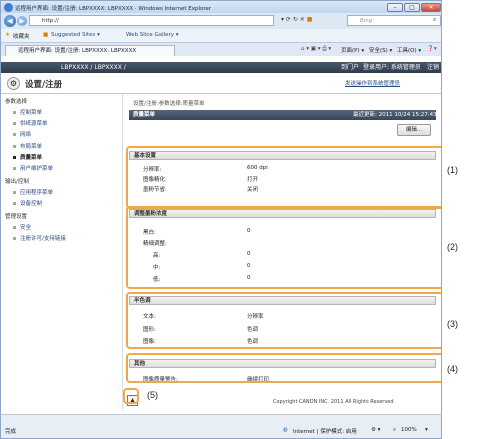  Describe the element at coordinates (285, 430) in the screenshot. I see `globe-icon: ◍` at that location.